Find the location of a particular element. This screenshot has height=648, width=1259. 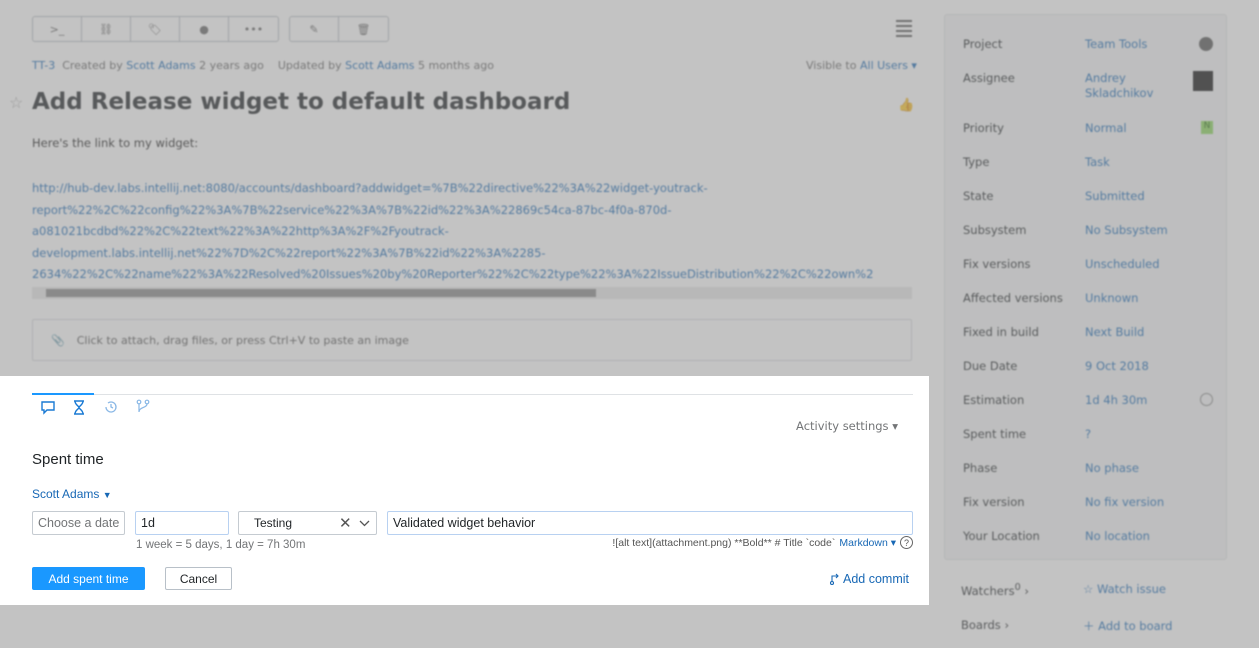

visibility: Visible to All Users ▾ is located at coordinates (861, 65).